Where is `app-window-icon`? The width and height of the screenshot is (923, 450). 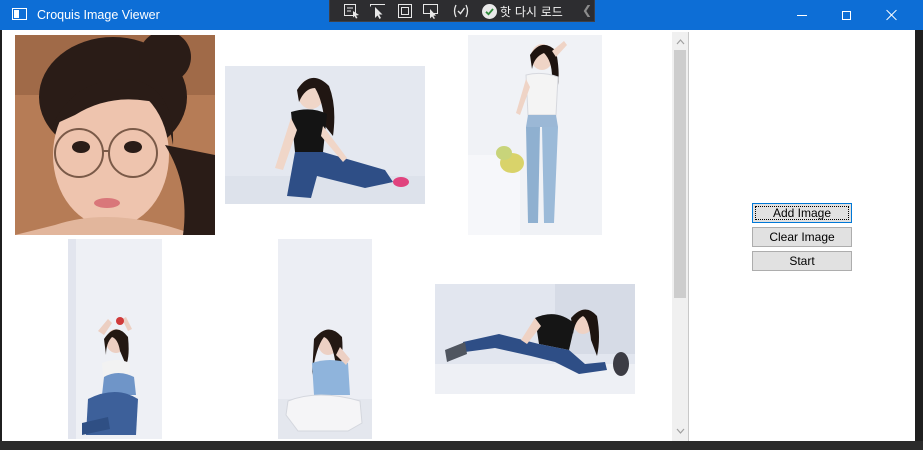 app-window-icon is located at coordinates (19, 14).